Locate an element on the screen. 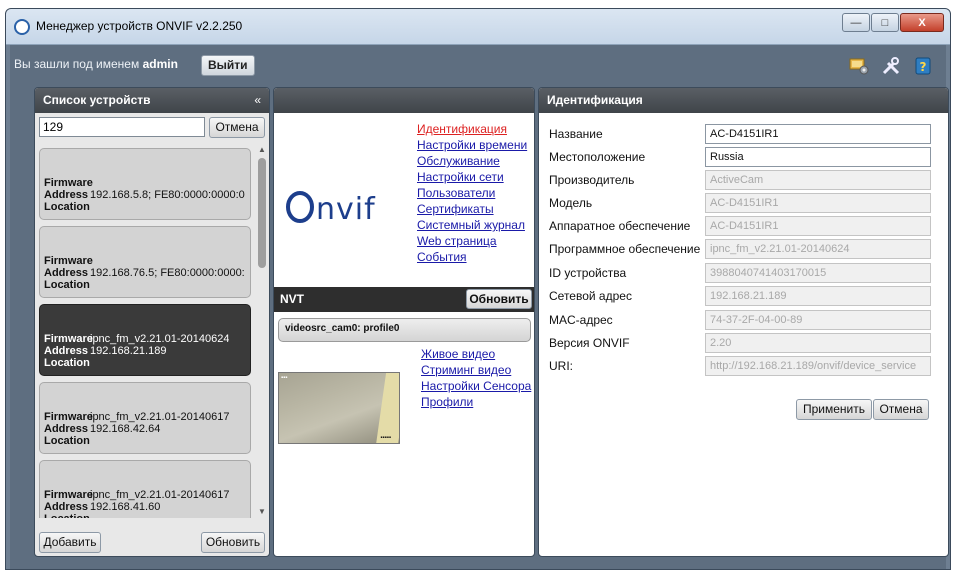 The height and width of the screenshot is (570, 956). logout-button: Выйти is located at coordinates (228, 65).